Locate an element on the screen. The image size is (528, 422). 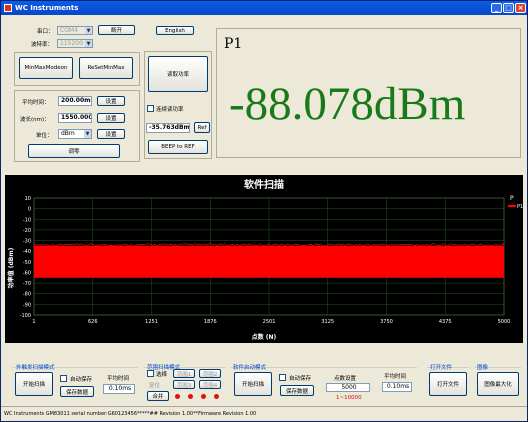
avg-time-label: 平均时间： is located at coordinates (36, 103).